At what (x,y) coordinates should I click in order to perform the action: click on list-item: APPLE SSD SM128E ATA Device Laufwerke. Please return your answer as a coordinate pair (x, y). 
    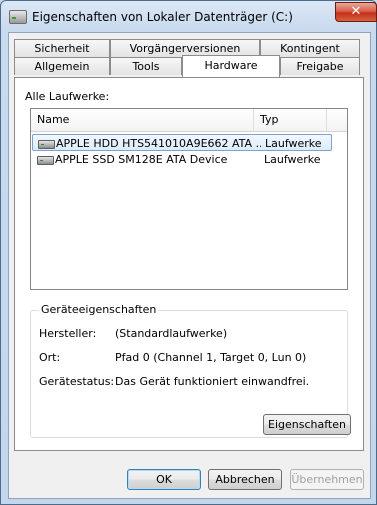
    Looking at the image, I should click on (182, 159).